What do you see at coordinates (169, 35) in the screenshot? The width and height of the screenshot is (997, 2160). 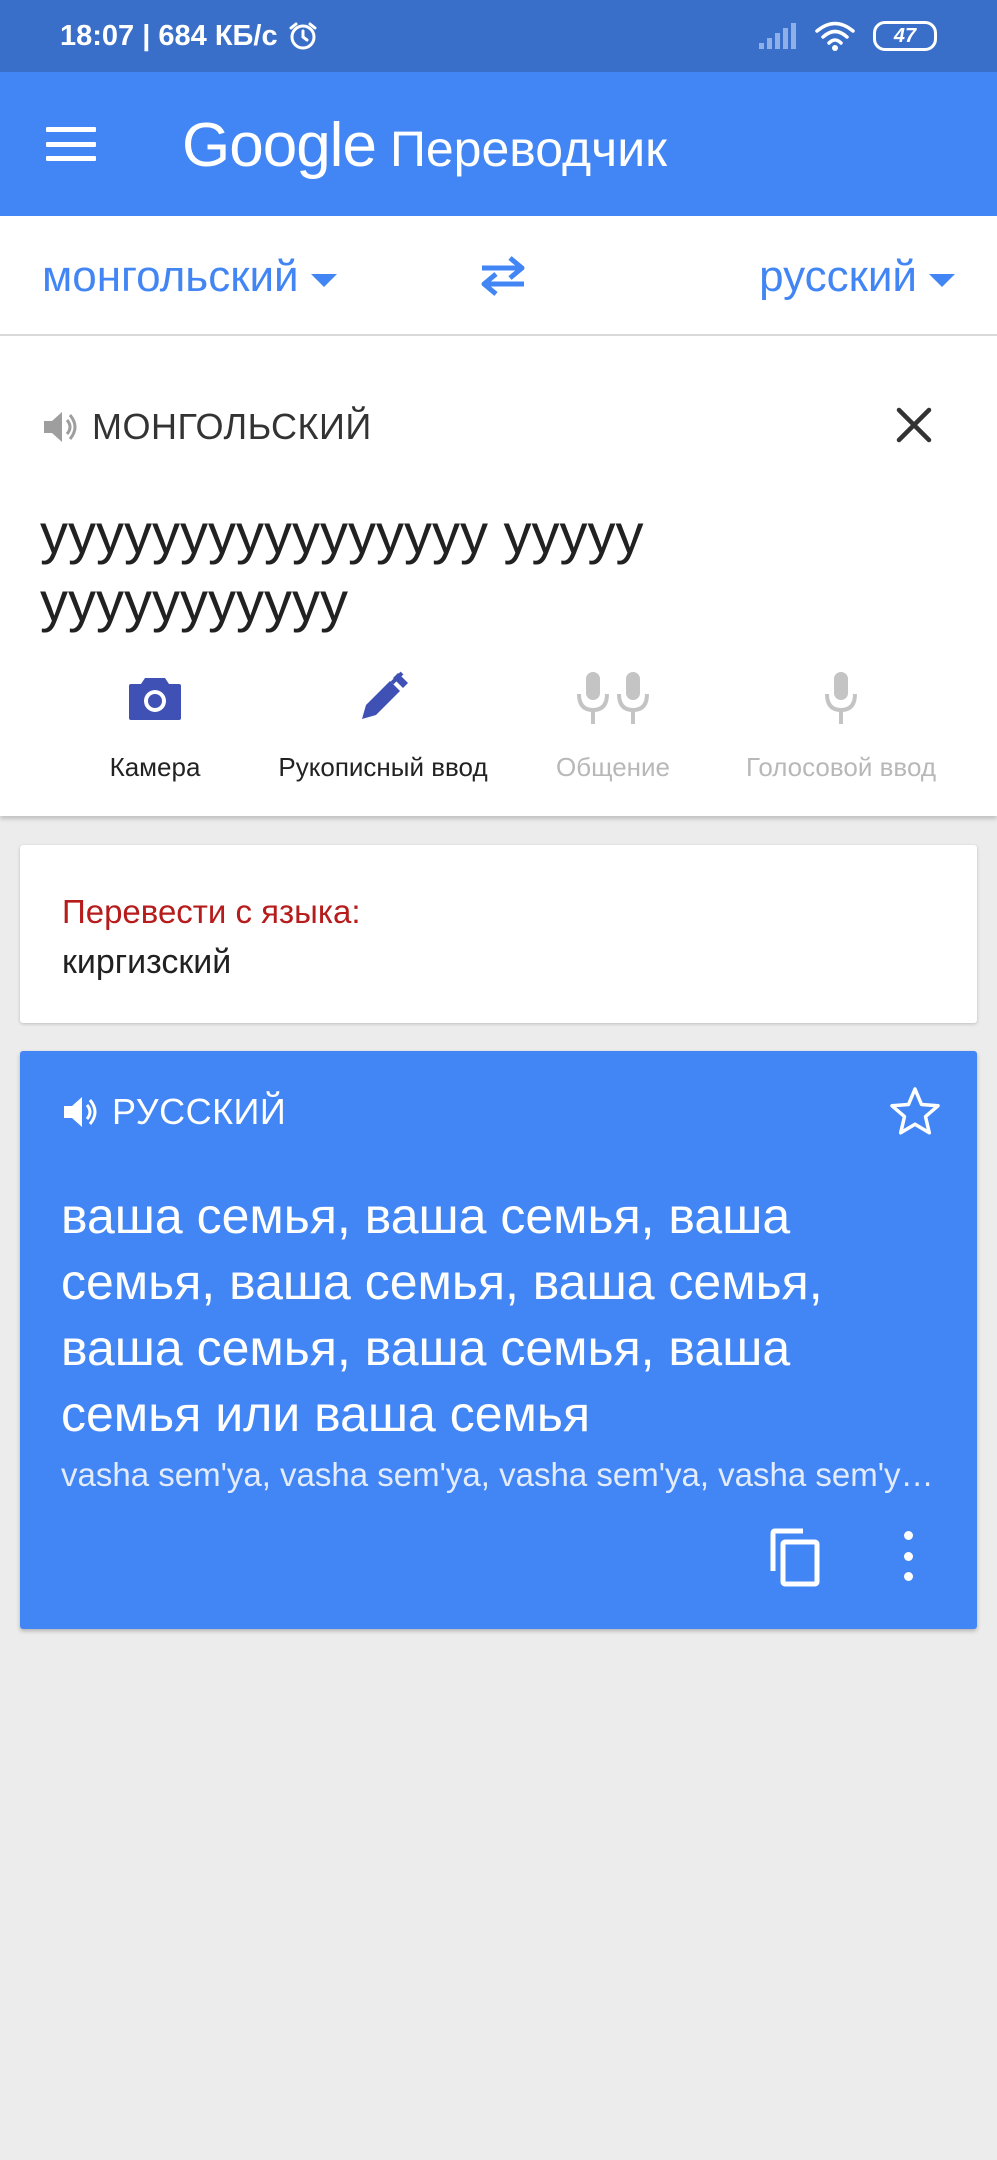 I see `status-time: 18:07 | 684 КБ/с` at bounding box center [169, 35].